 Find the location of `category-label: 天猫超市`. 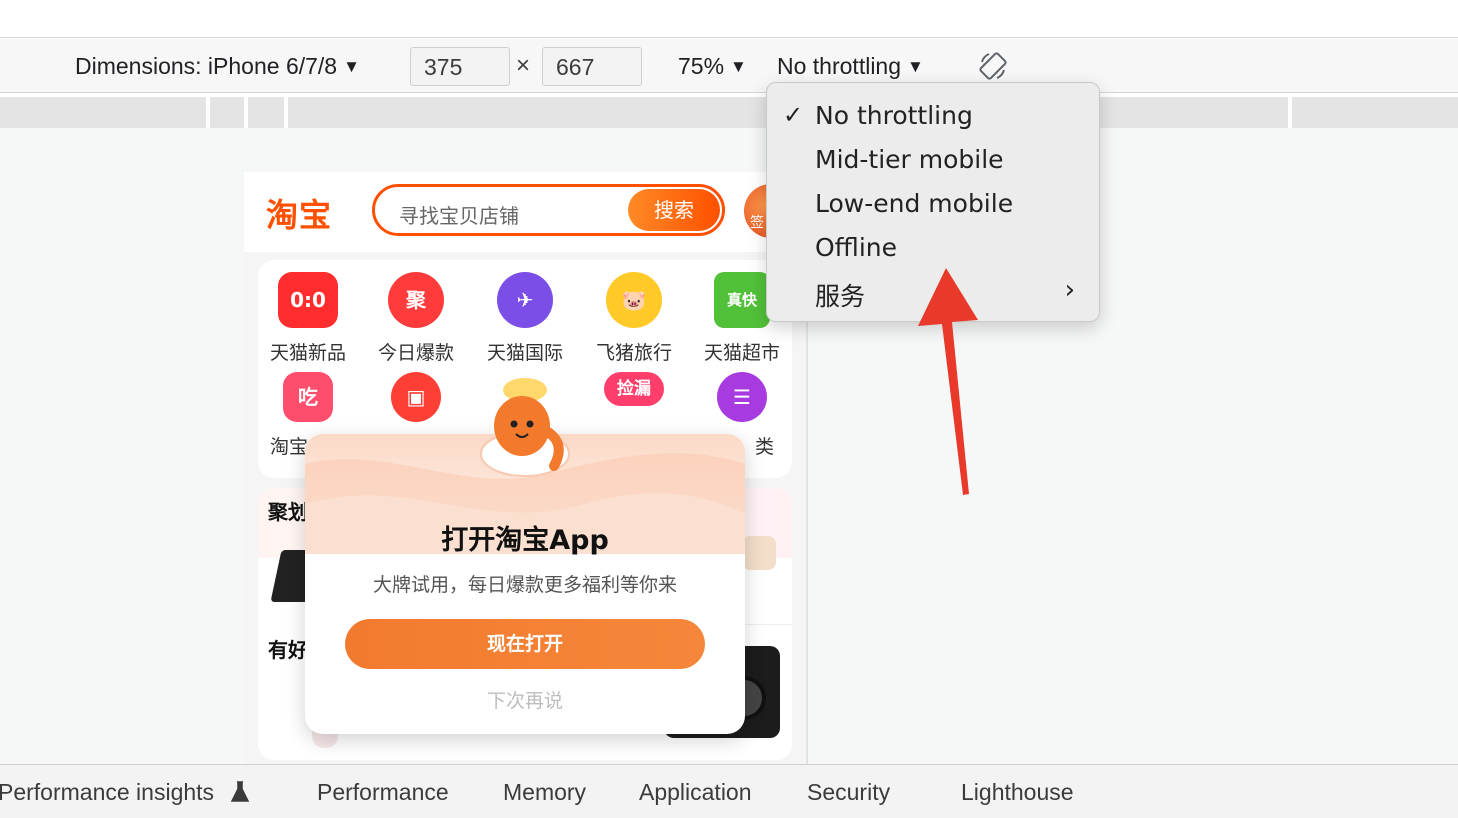

category-label: 天猫超市 is located at coordinates (741, 353).